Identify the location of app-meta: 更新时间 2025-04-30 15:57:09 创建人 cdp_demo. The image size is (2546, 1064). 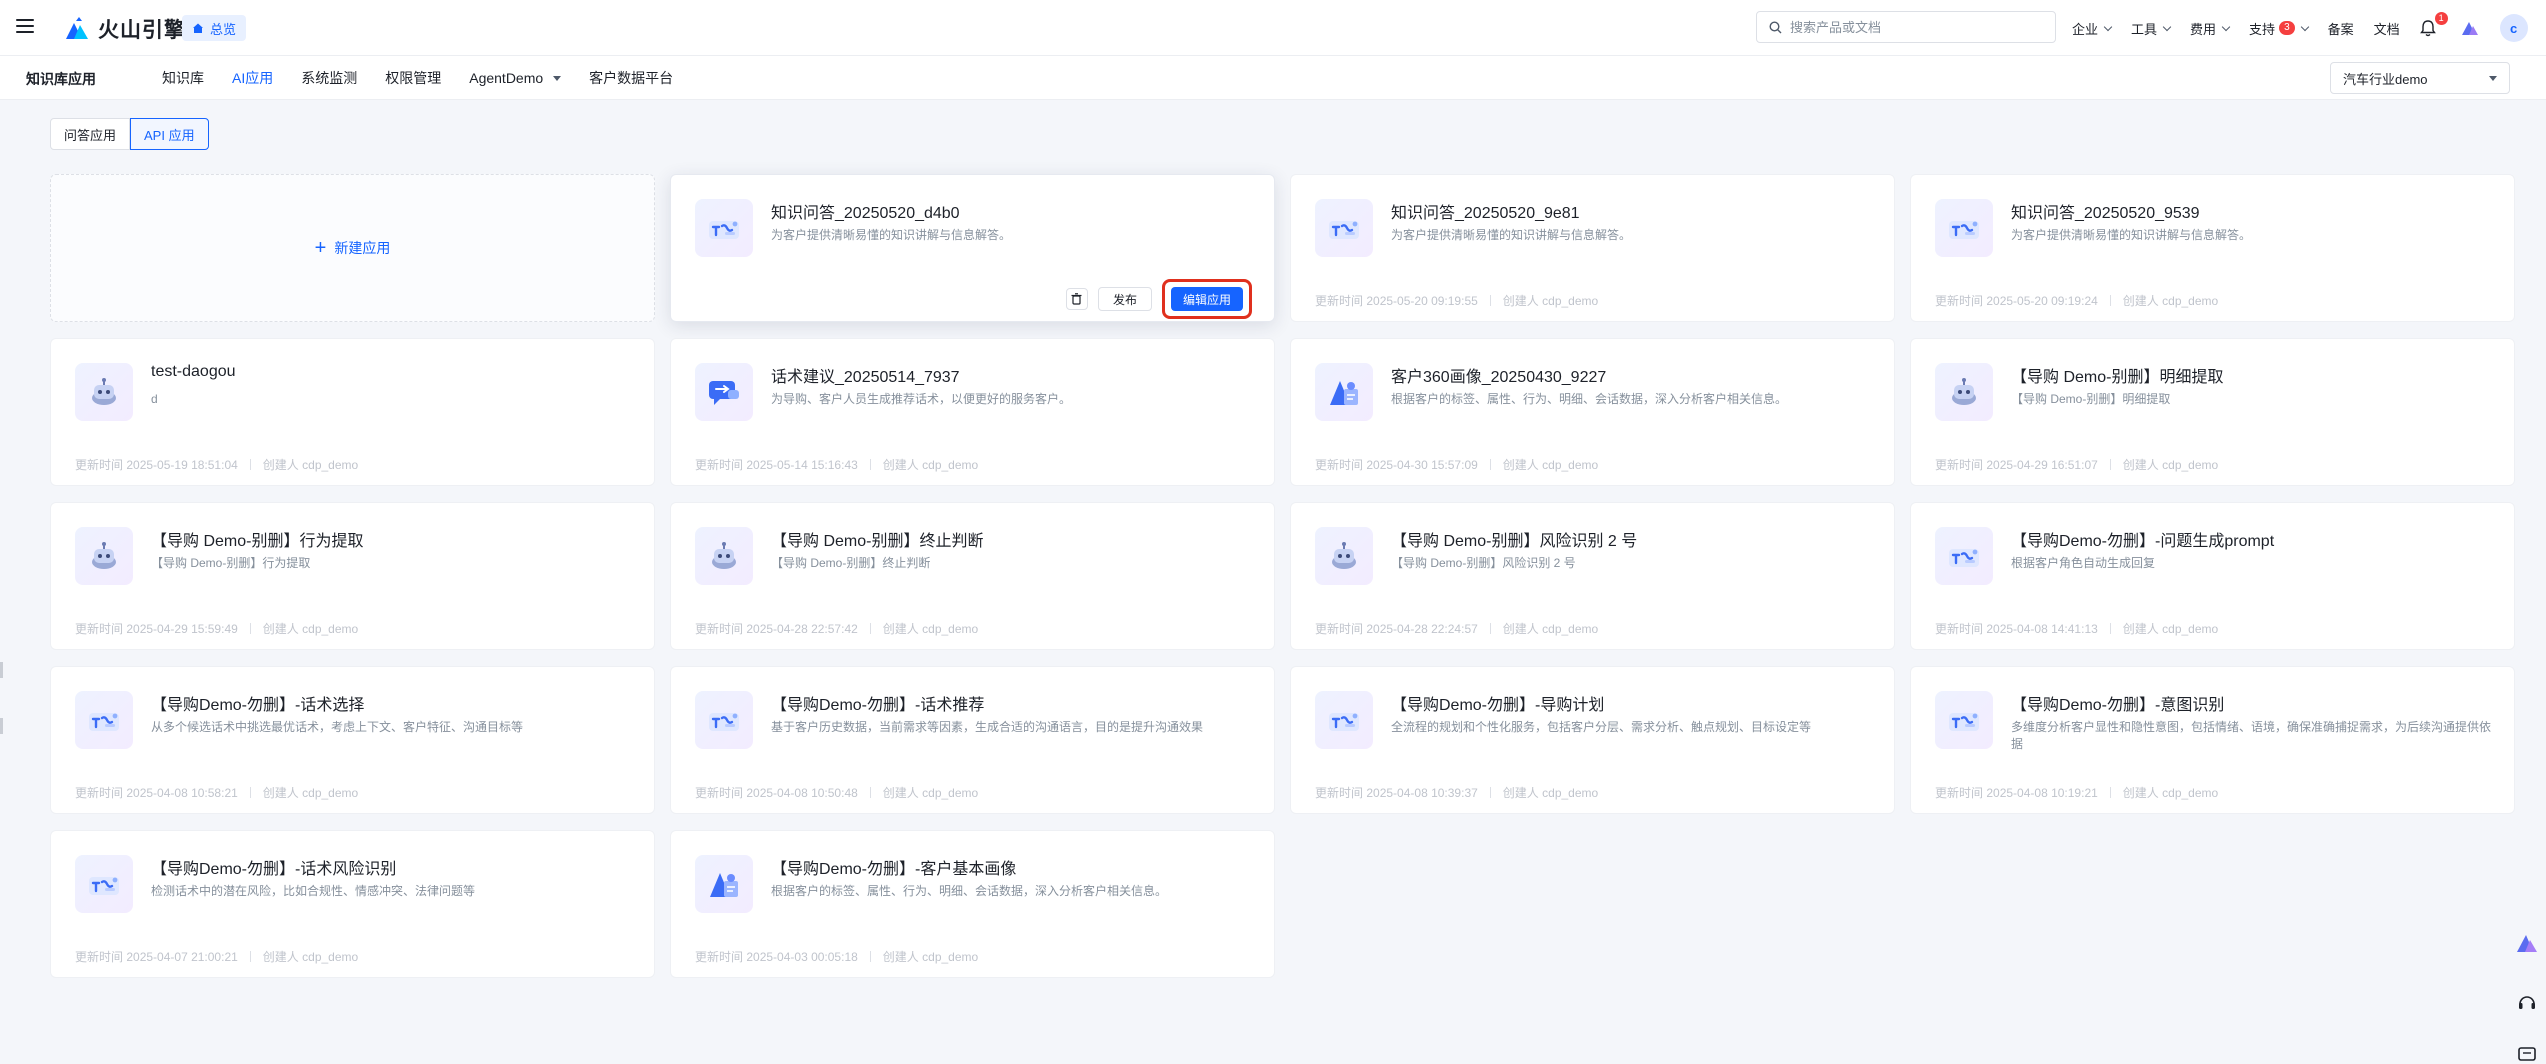
(1456, 464).